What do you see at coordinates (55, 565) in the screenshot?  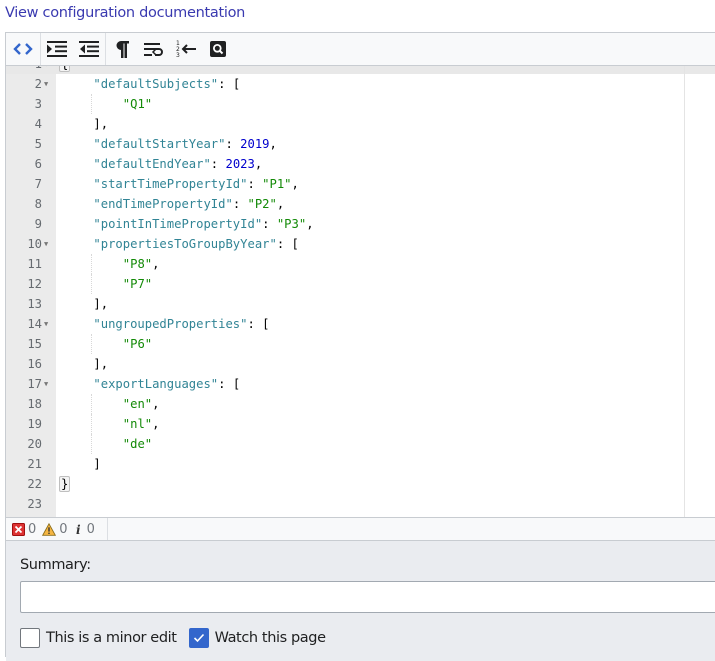 I see `summary-label: Summary:` at bounding box center [55, 565].